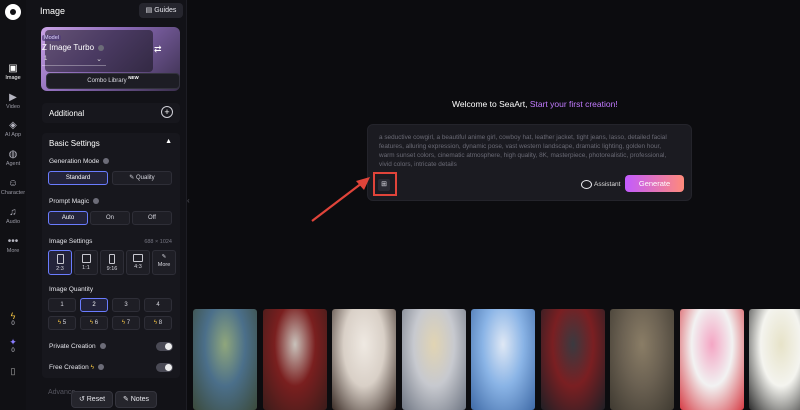 This screenshot has height=410, width=800. What do you see at coordinates (164, 367) in the screenshot?
I see `free-creation-toggle` at bounding box center [164, 367].